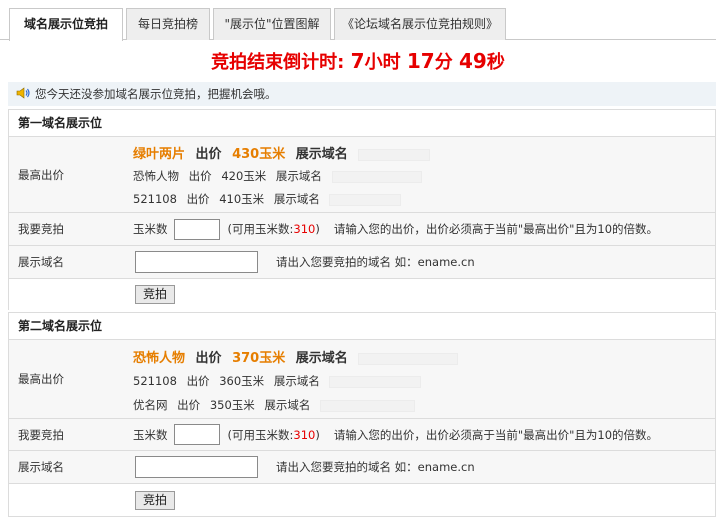  I want to click on section-title: 第二域名展示位, so click(362, 326).